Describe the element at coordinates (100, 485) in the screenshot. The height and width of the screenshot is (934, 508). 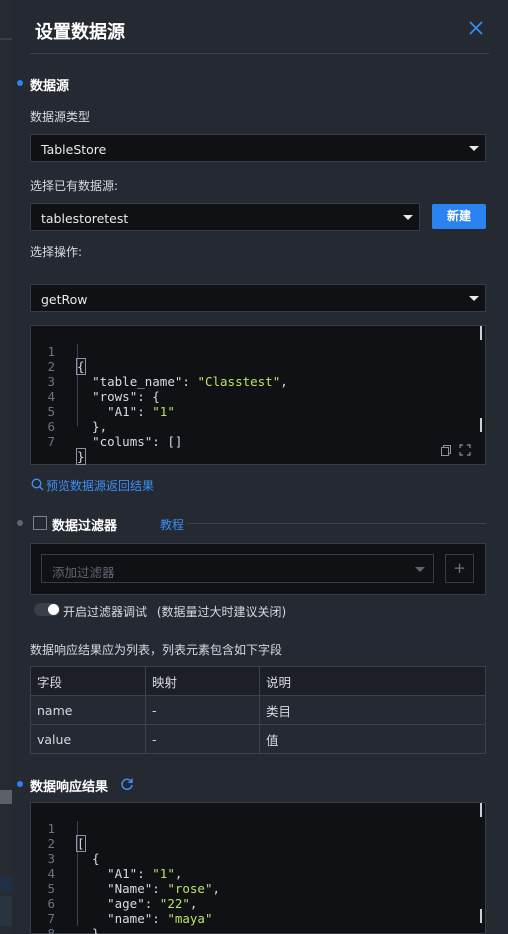
I see `preview-result-link: 预览数据源返回结果` at that location.